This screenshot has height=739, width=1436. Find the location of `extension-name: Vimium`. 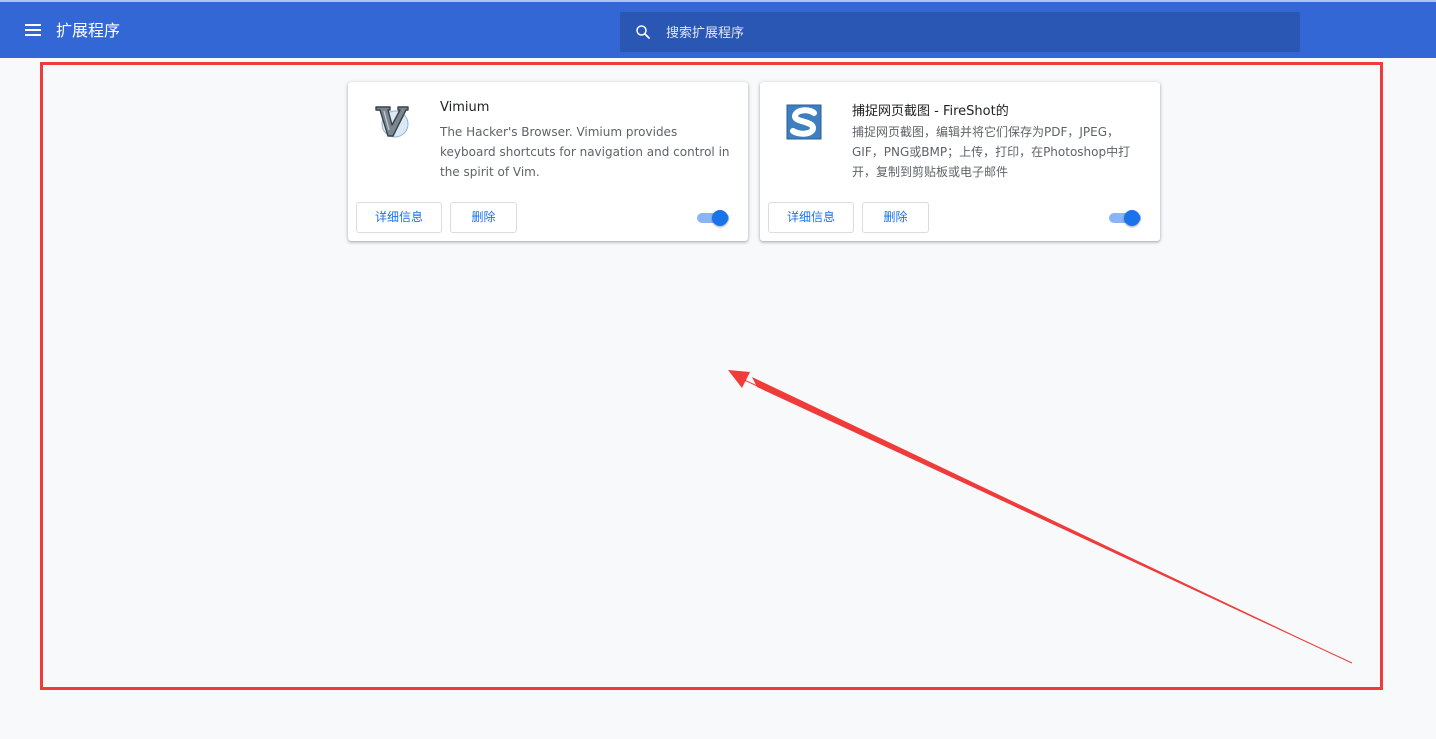

extension-name: Vimium is located at coordinates (465, 107).